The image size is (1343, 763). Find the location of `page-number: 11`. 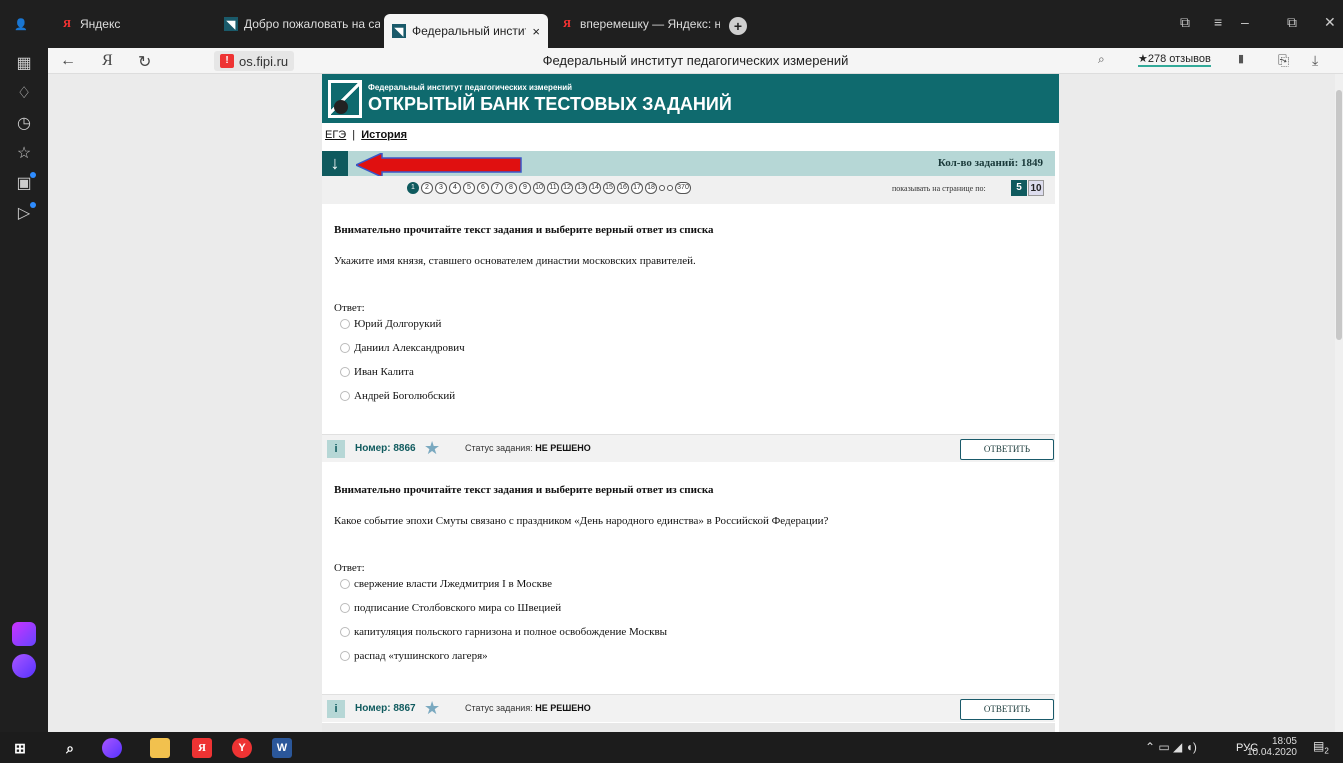

page-number: 11 is located at coordinates (553, 188).